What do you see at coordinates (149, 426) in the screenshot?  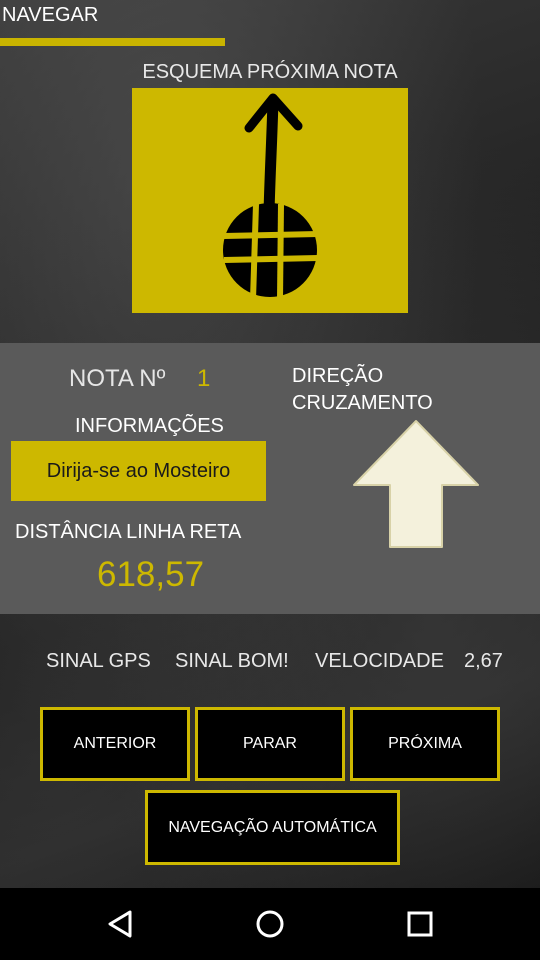 I see `info-label: INFORMAÇÕES` at bounding box center [149, 426].